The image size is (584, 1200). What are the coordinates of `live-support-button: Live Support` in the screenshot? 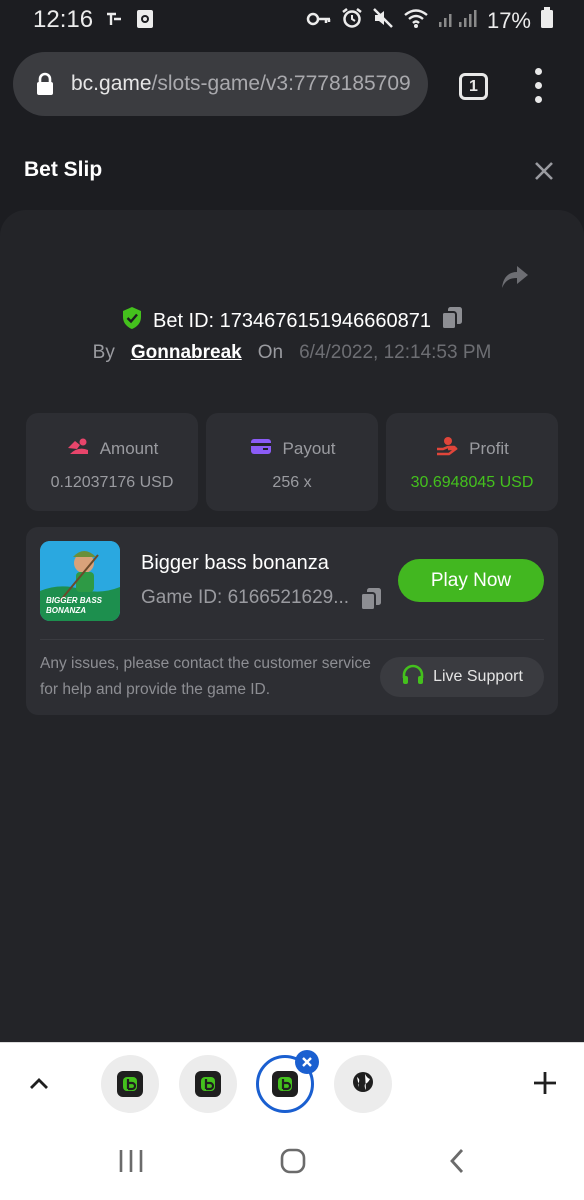 It's located at (462, 677).